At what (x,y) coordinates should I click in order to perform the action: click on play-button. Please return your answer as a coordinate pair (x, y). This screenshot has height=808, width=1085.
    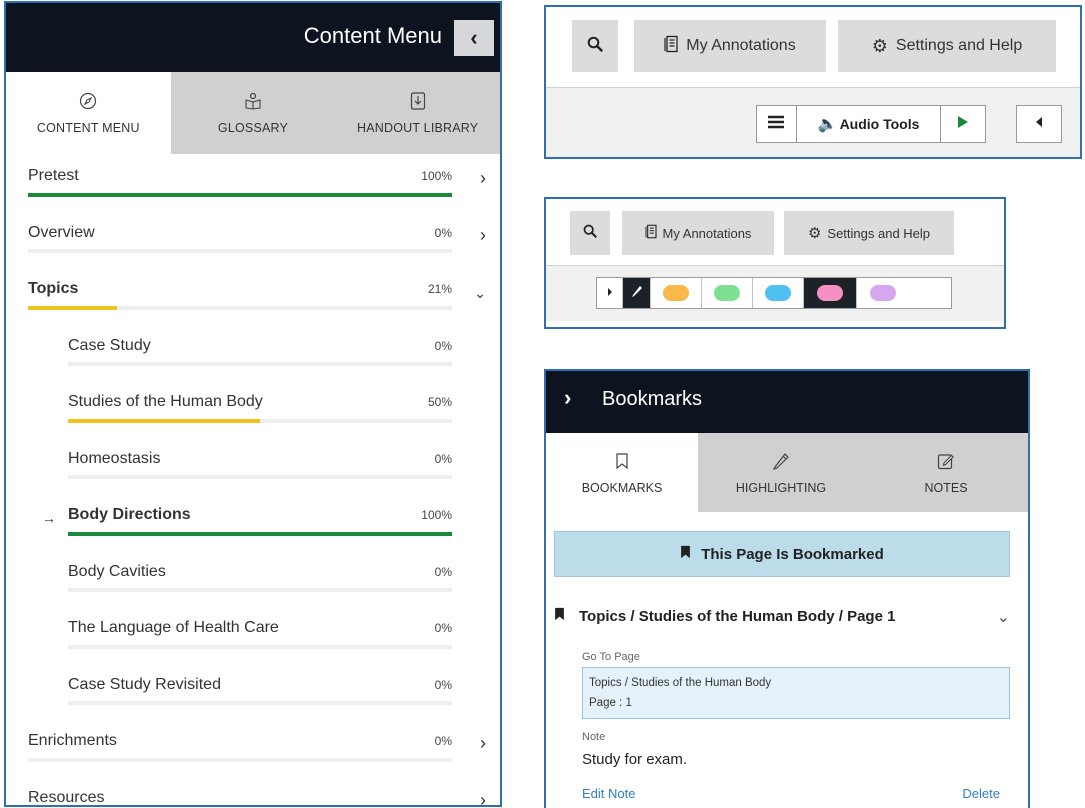
    Looking at the image, I should click on (963, 124).